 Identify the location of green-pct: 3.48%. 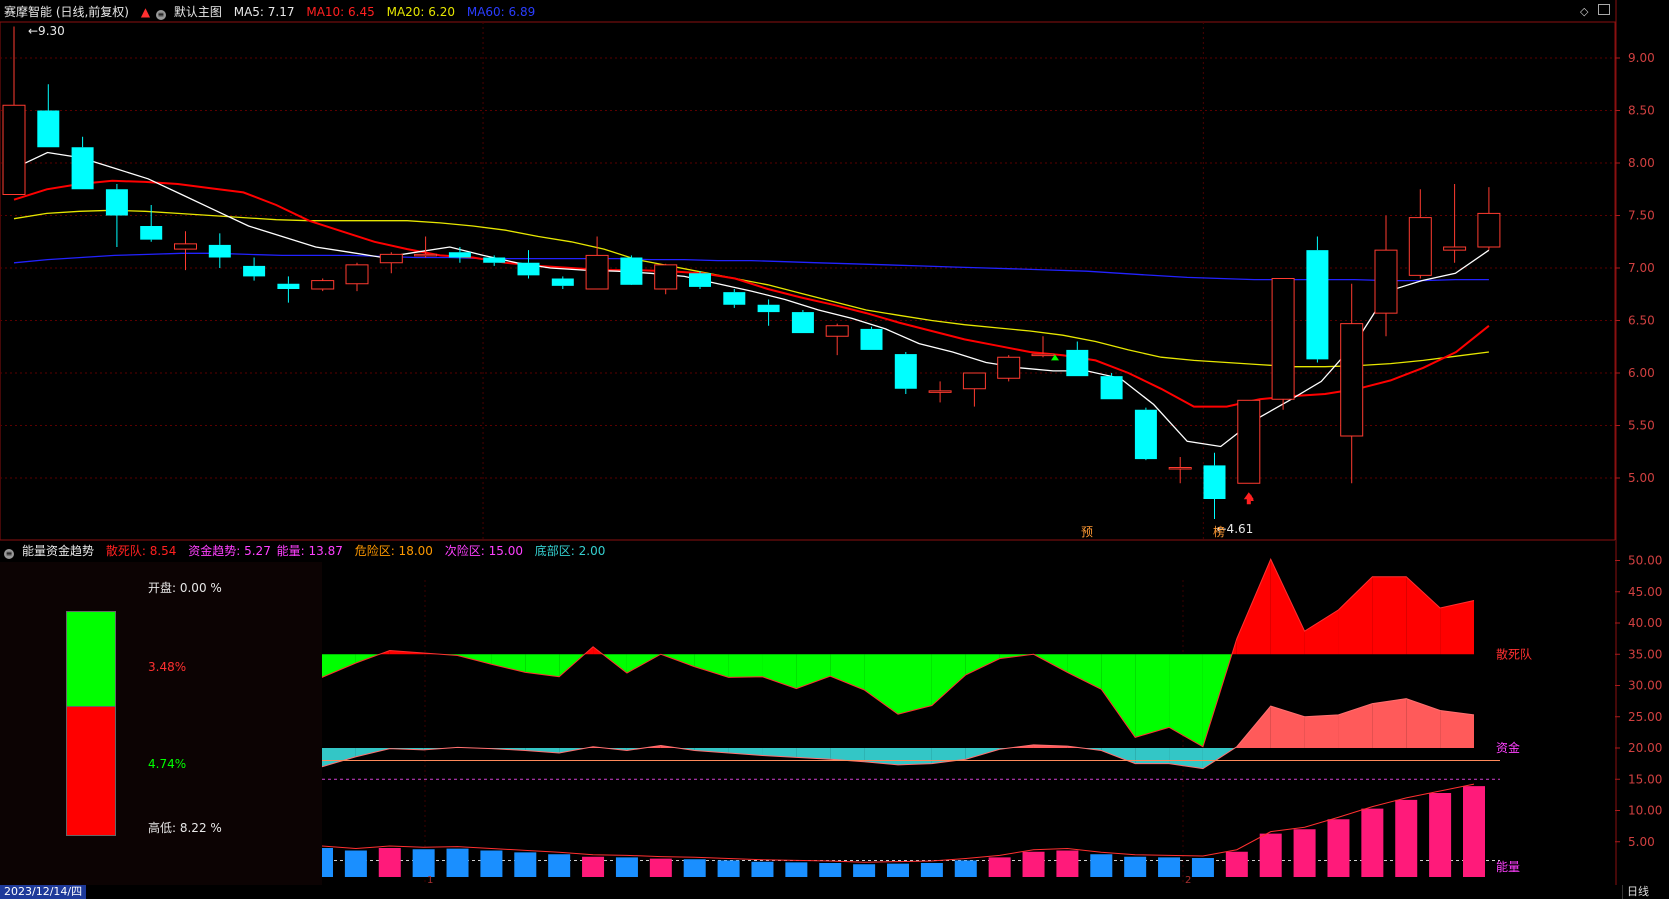
(167, 667).